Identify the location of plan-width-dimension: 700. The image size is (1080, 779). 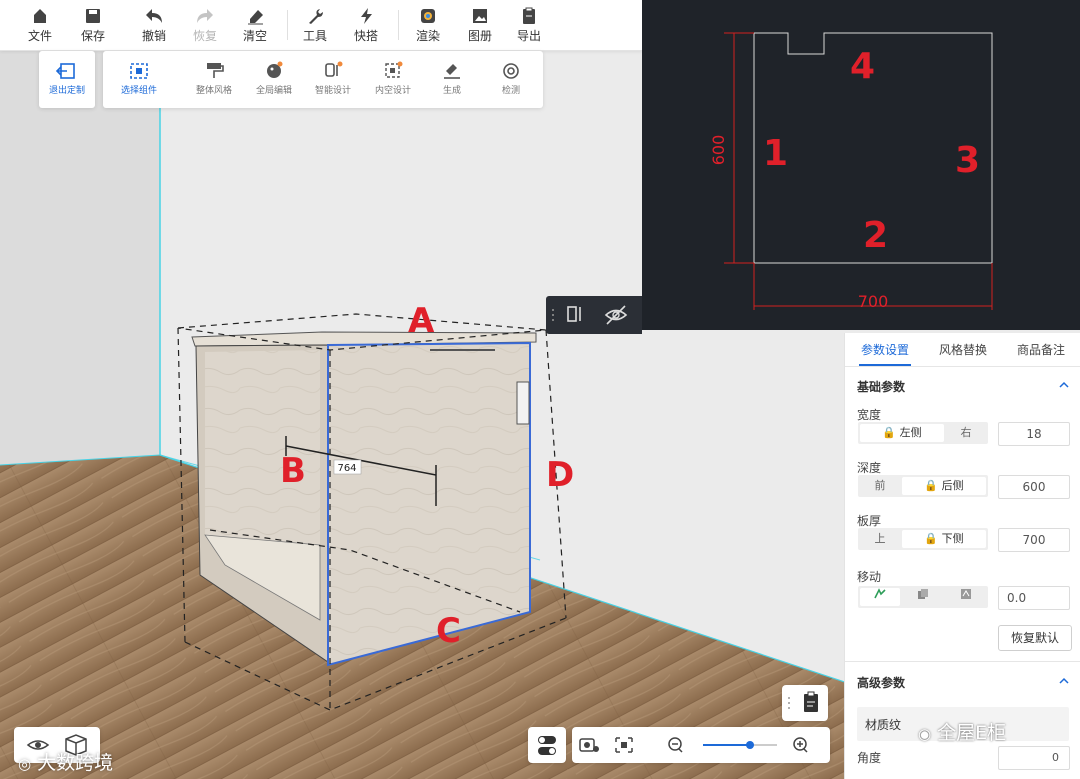
(873, 301).